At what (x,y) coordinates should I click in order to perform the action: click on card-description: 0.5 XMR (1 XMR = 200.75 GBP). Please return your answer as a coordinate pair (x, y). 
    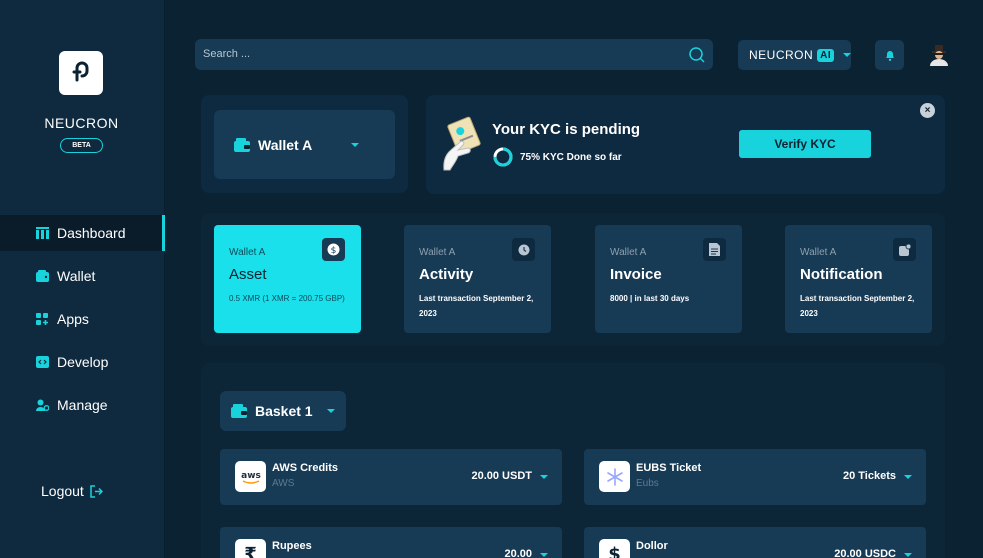
    Looking at the image, I should click on (287, 298).